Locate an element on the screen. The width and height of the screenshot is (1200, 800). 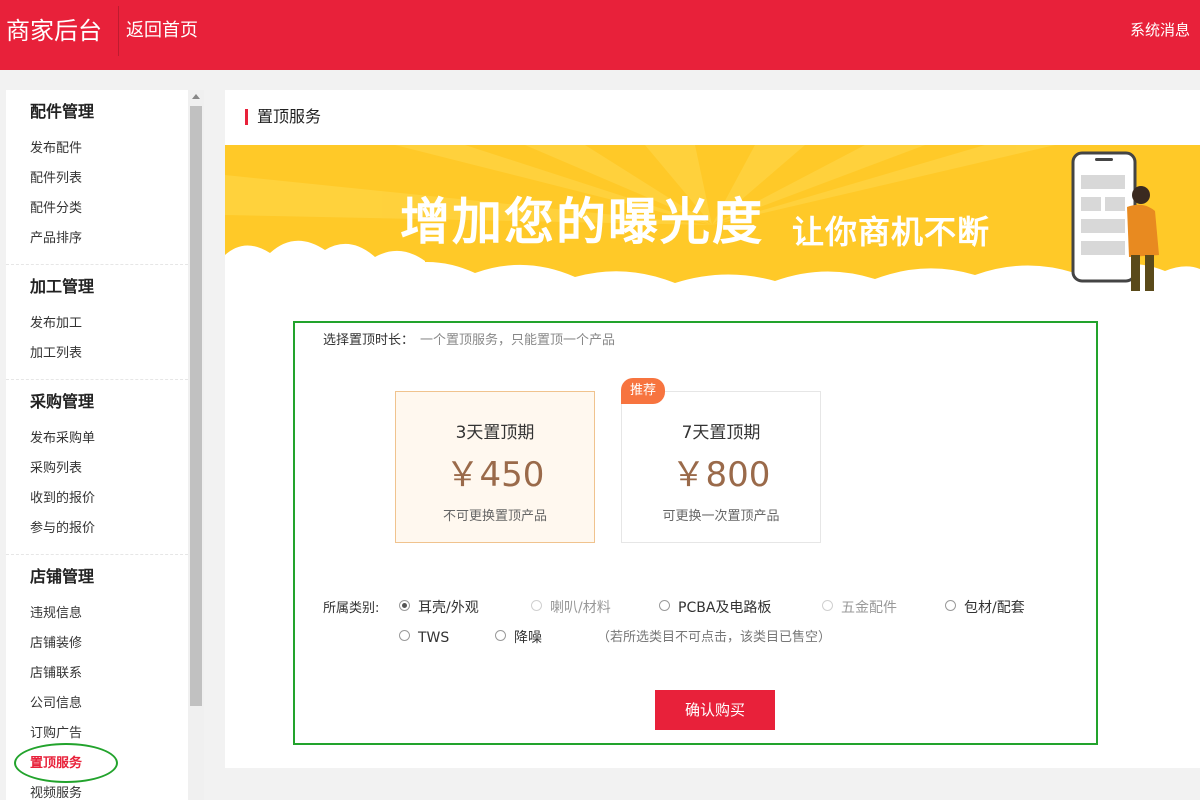
sidebar-group-parts: 配件管理 发布配件 配件列表 配件分类 产品排序 is located at coordinates (97, 177).